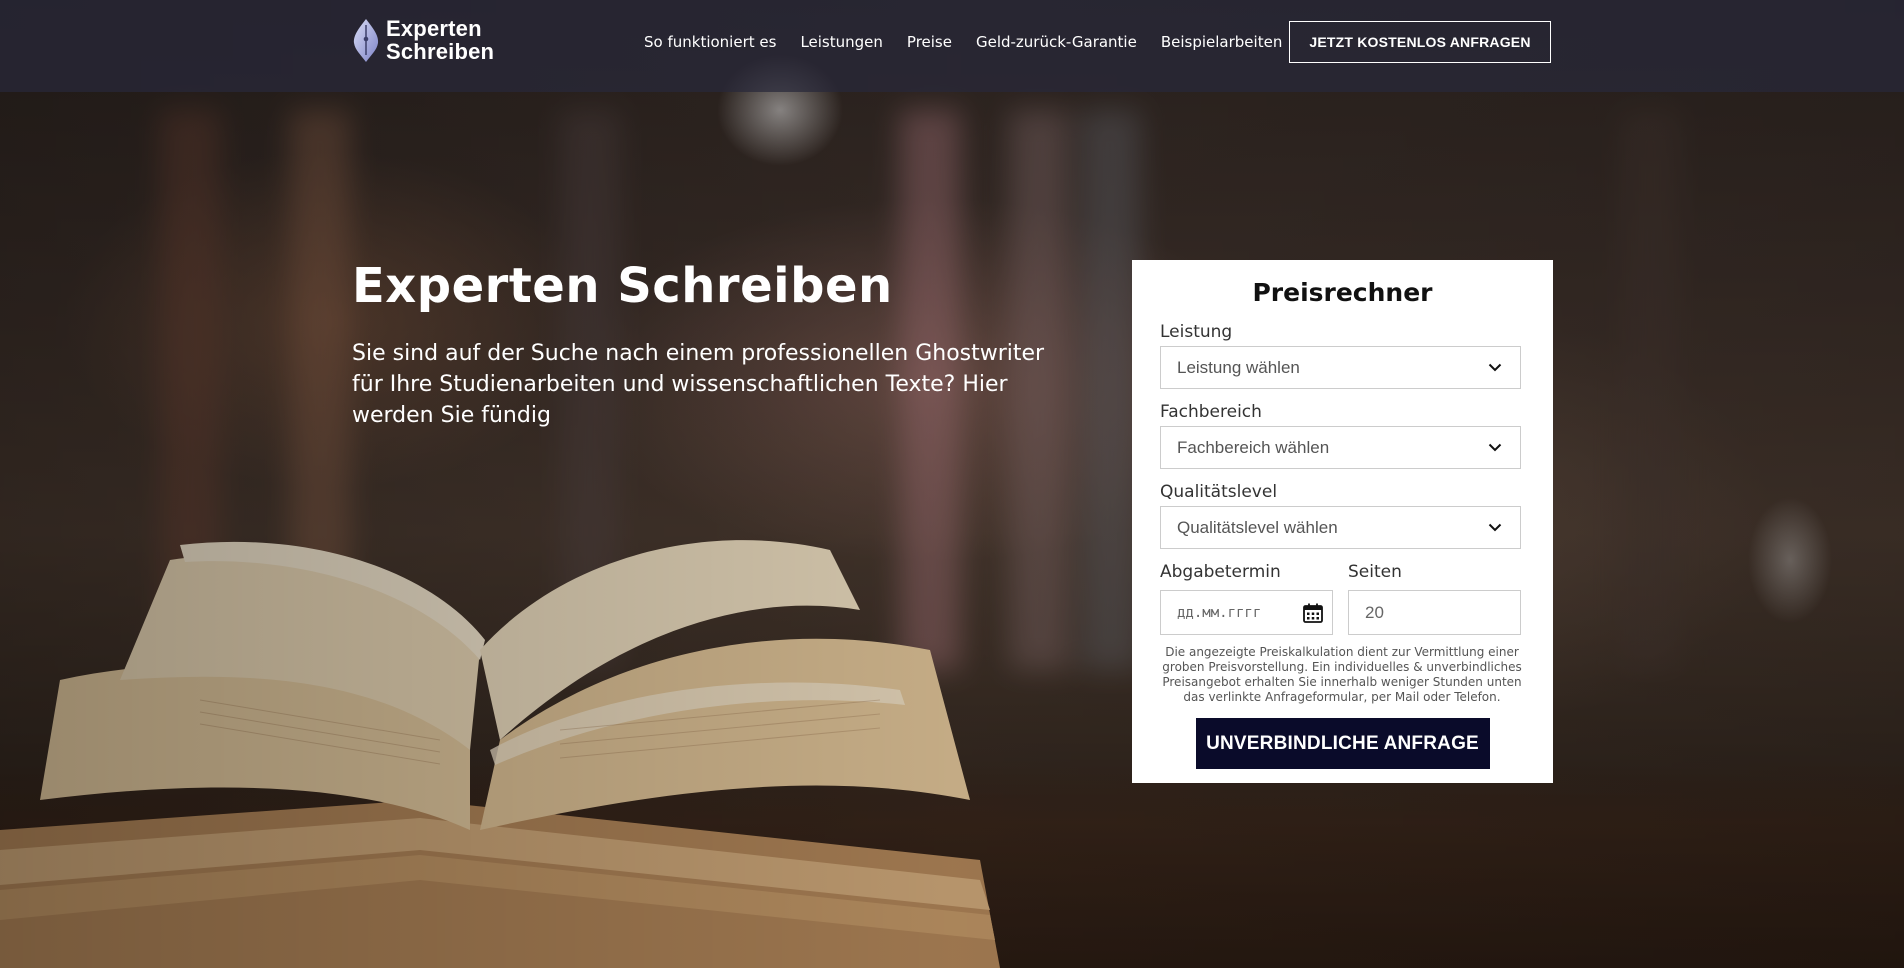  What do you see at coordinates (1253, 447) in the screenshot?
I see `fachbereich-select-value: Fachbereich wählen` at bounding box center [1253, 447].